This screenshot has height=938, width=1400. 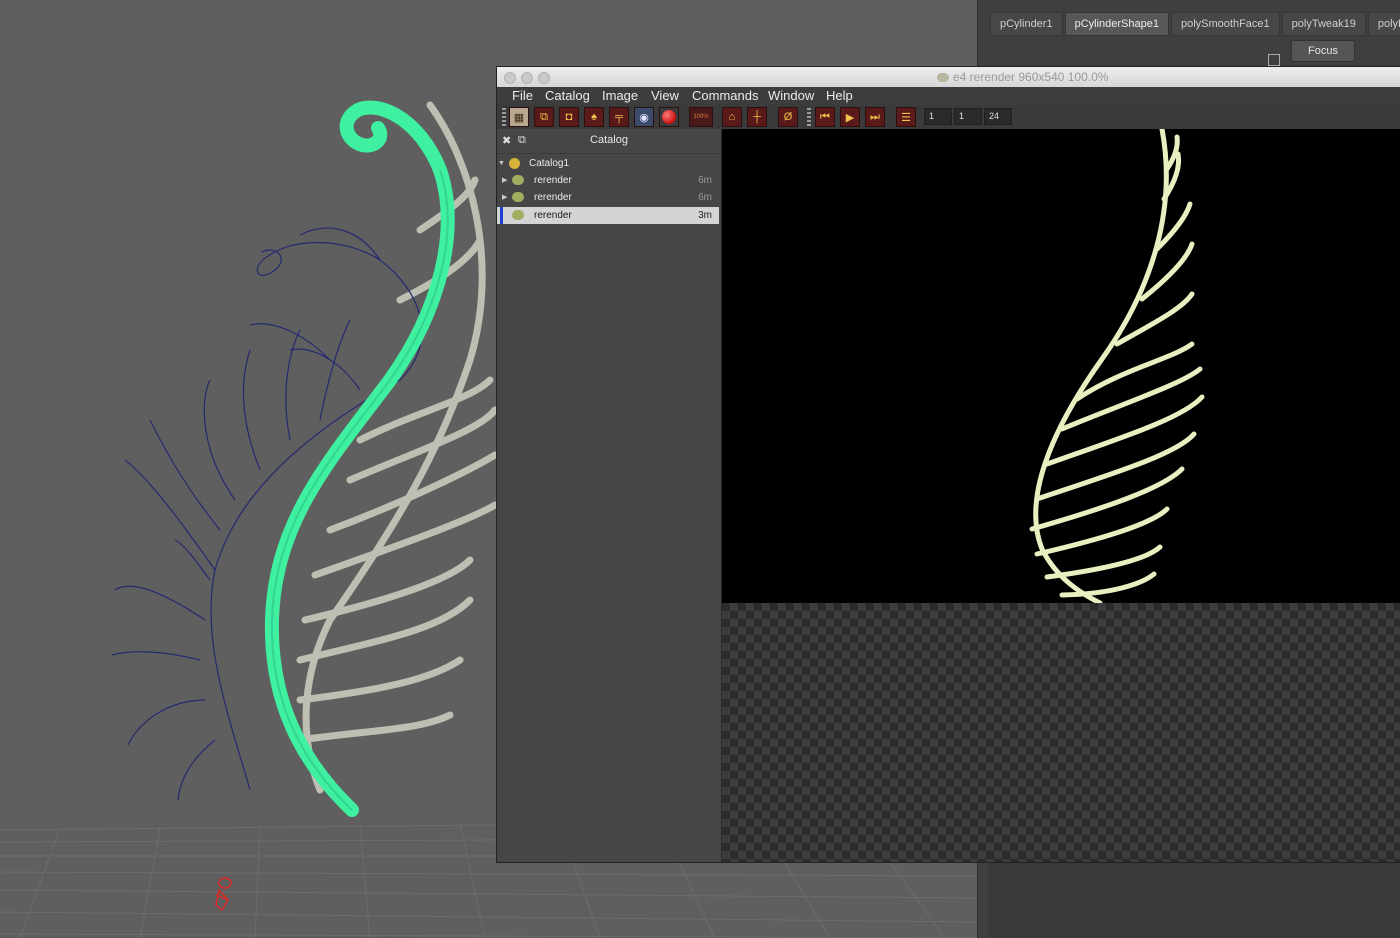 I want to click on menu-view: View, so click(x=665, y=96).